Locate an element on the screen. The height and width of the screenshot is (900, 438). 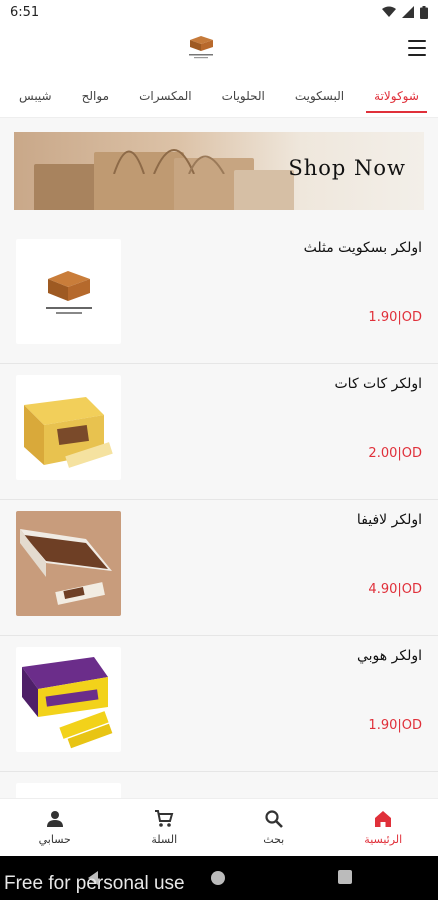
yellow-box-icon is located at coordinates (68, 432).